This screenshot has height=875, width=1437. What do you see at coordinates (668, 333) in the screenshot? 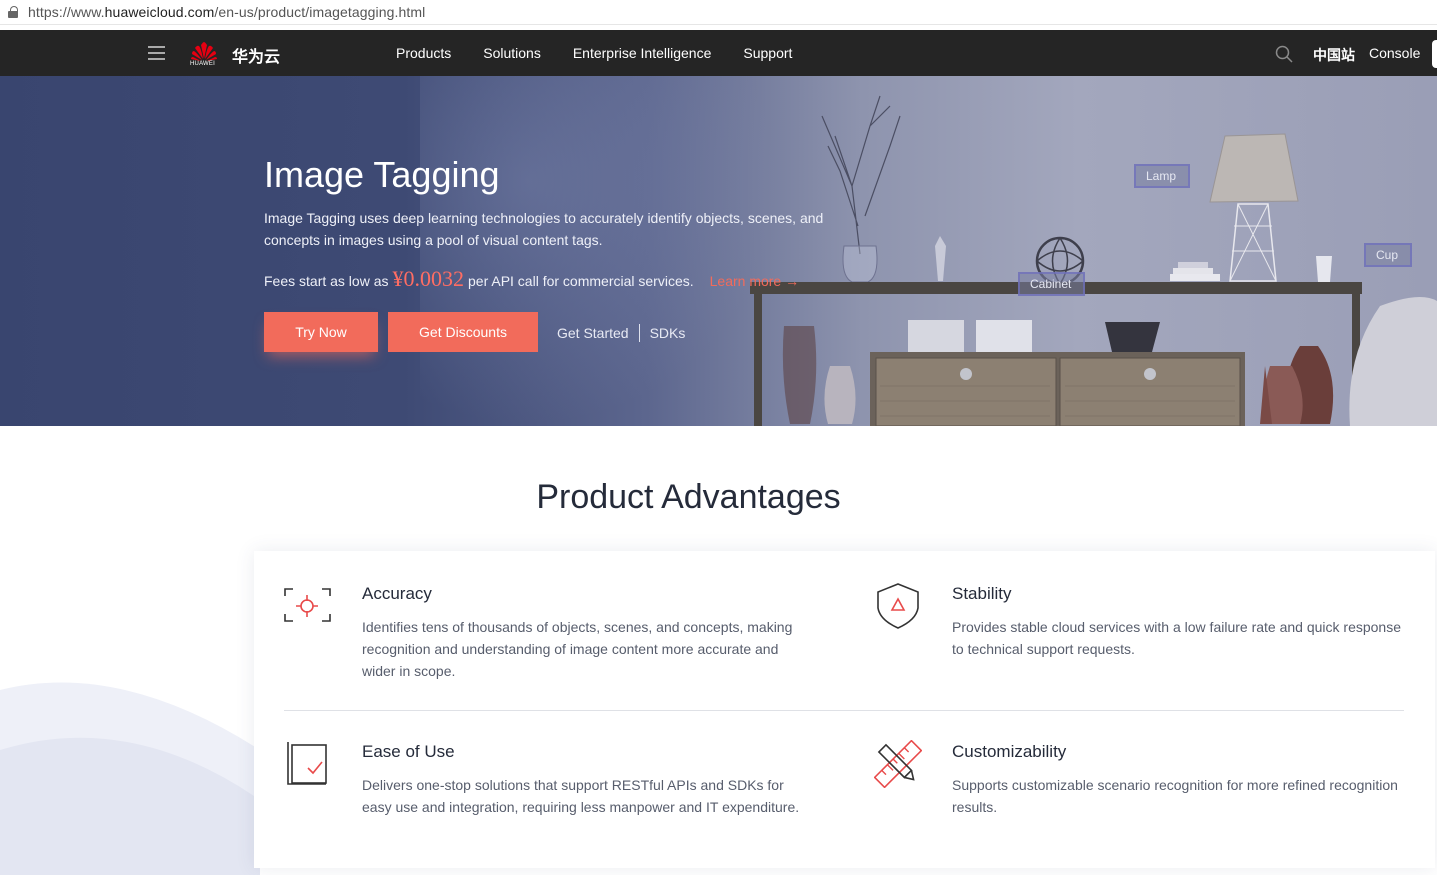
I see `sdks-link: SDKs` at bounding box center [668, 333].